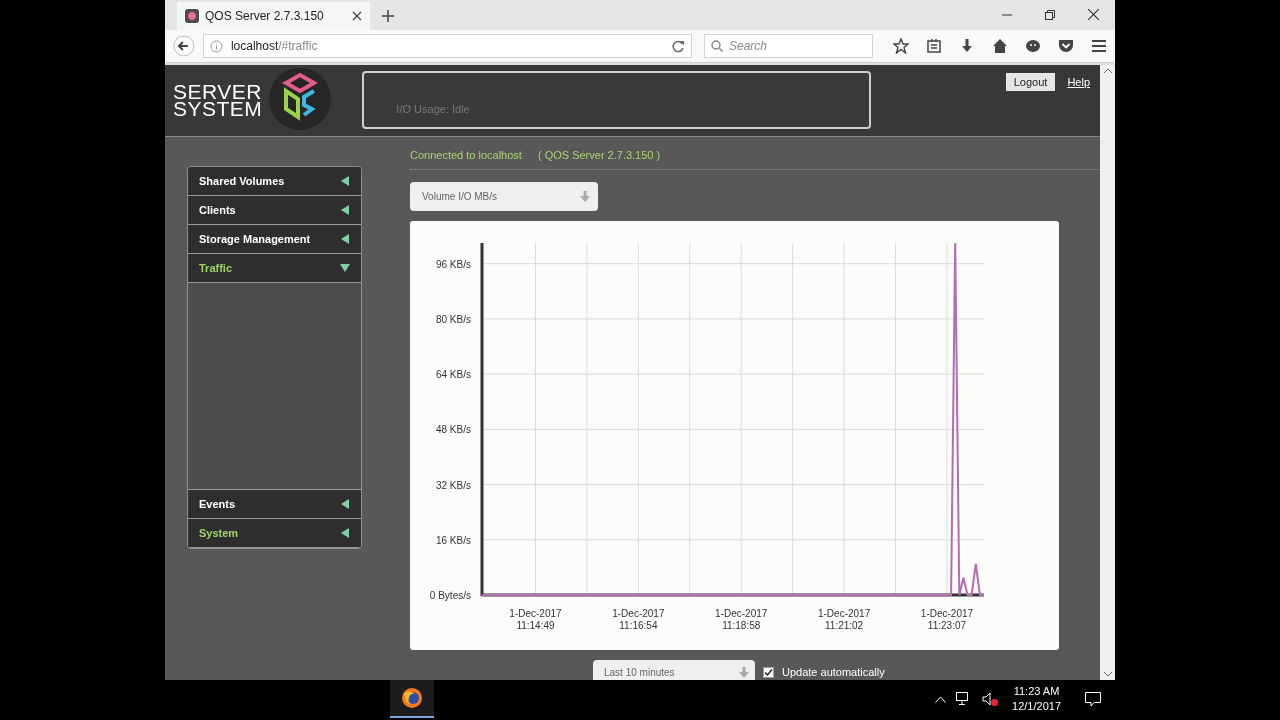 The height and width of the screenshot is (720, 1280). Describe the element at coordinates (453, 429) in the screenshot. I see `y-tick-label: 48 KB/s` at that location.